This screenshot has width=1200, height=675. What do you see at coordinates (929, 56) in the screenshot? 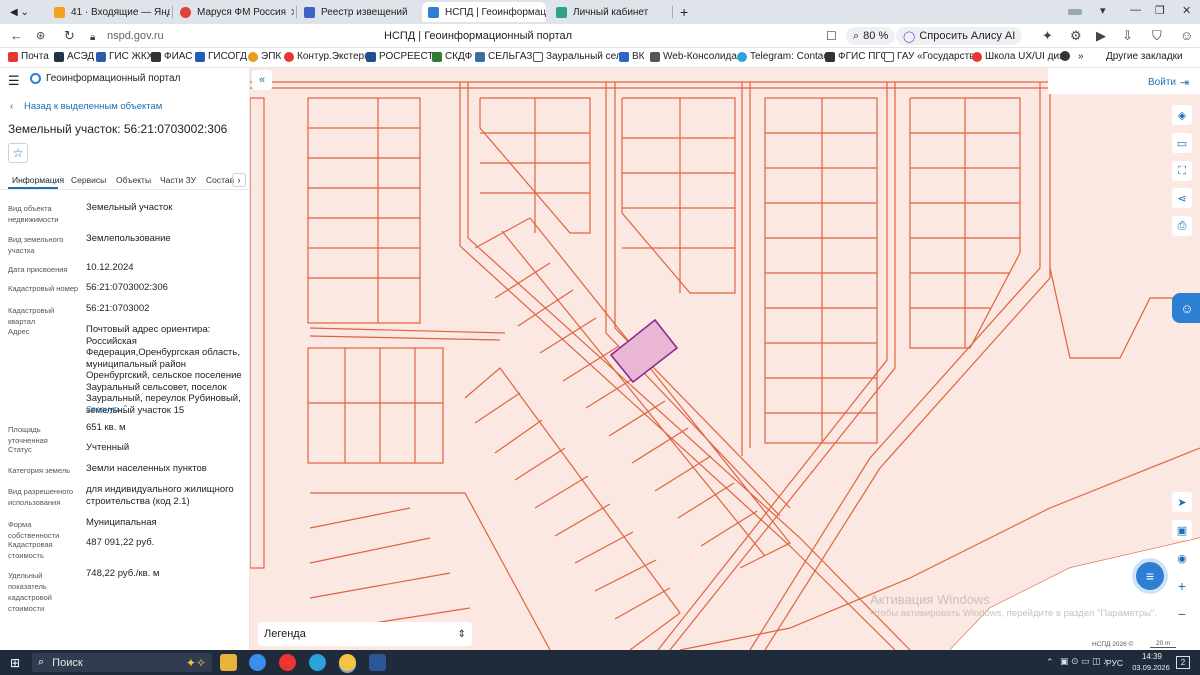
I see `bookmark-item: ГАУ «Государств` at bounding box center [929, 56].